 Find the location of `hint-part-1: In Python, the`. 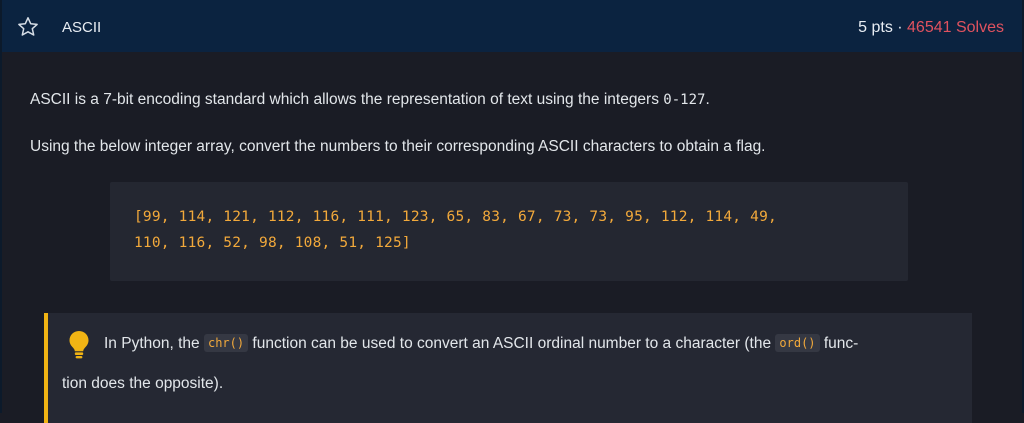

hint-part-1: In Python, the is located at coordinates (154, 343).